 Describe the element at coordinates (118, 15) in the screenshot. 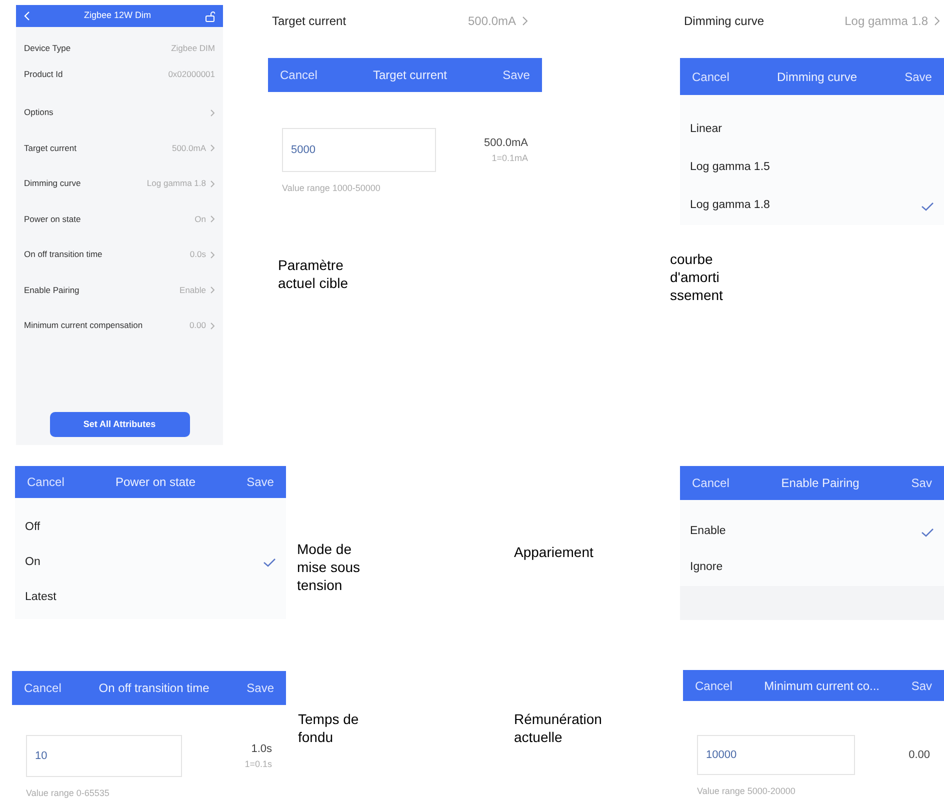

I see `header-title: Zigbee 12W Dim` at that location.